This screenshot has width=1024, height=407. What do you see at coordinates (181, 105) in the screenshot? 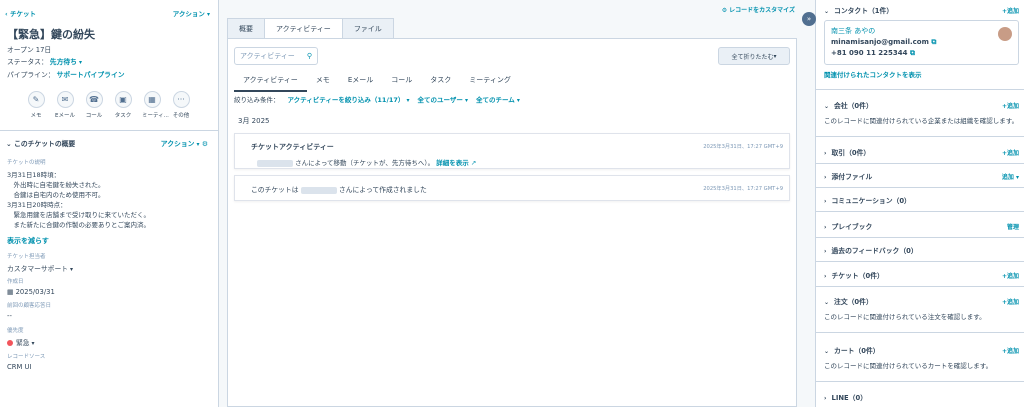
I see `more-action-button: ··· その他` at bounding box center [181, 105].